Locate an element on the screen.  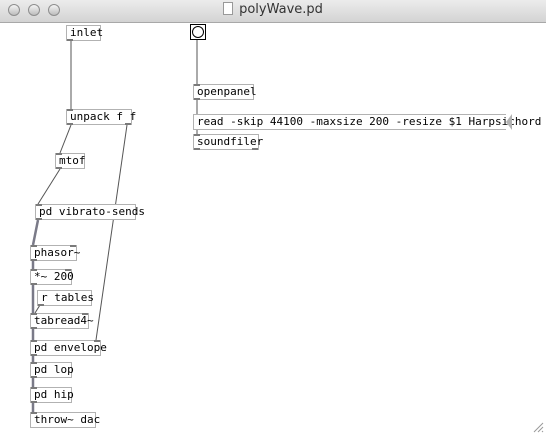
resize-grip-icon is located at coordinates (538, 427).